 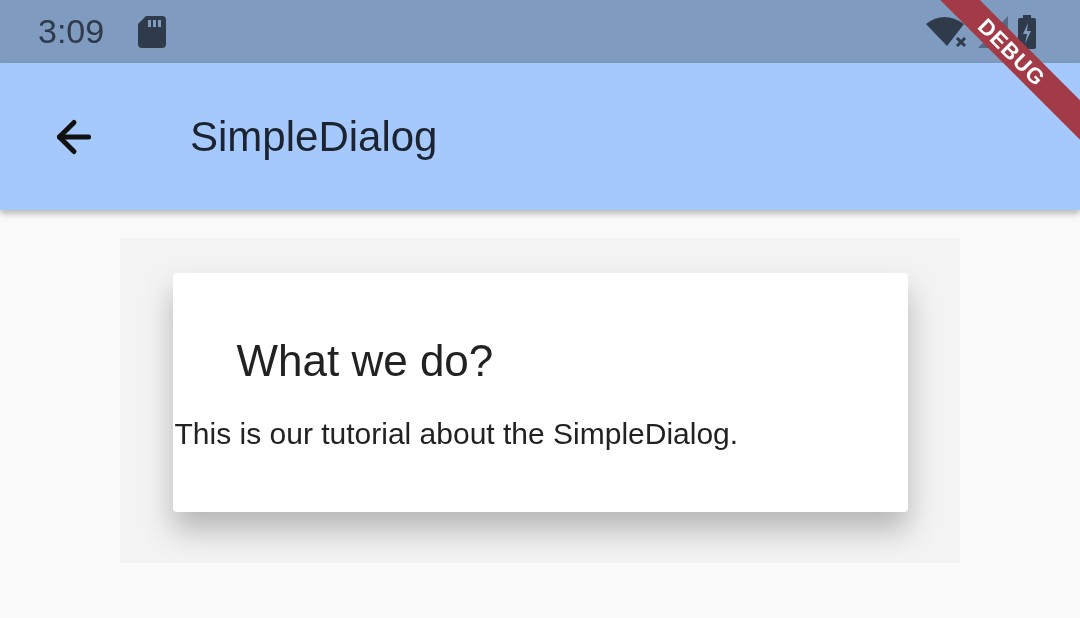 I want to click on app-bar-title: SimpleDialog, so click(x=314, y=137).